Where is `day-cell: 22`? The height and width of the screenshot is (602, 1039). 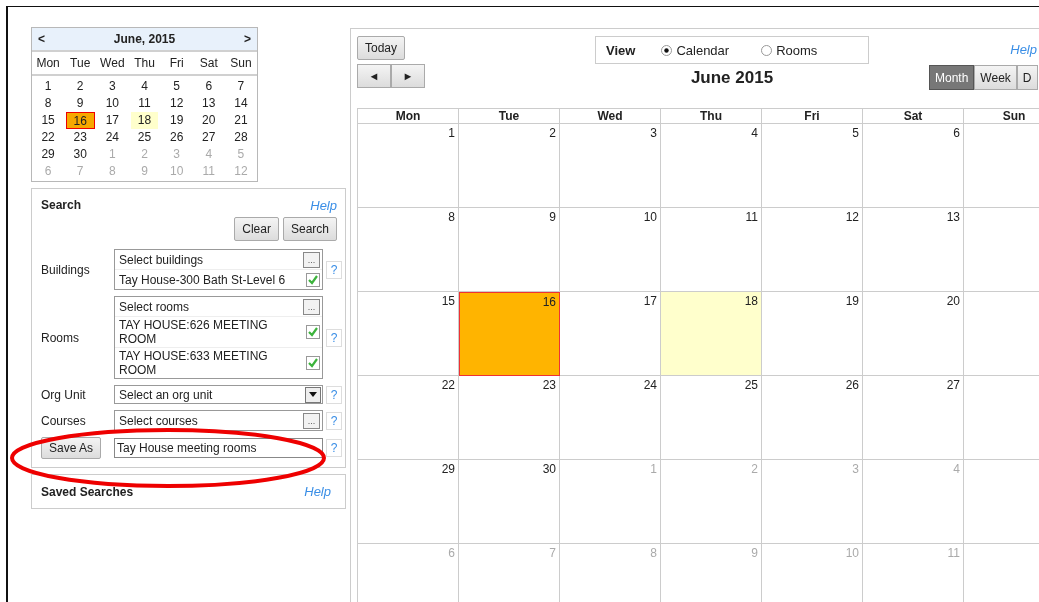 day-cell: 22 is located at coordinates (408, 418).